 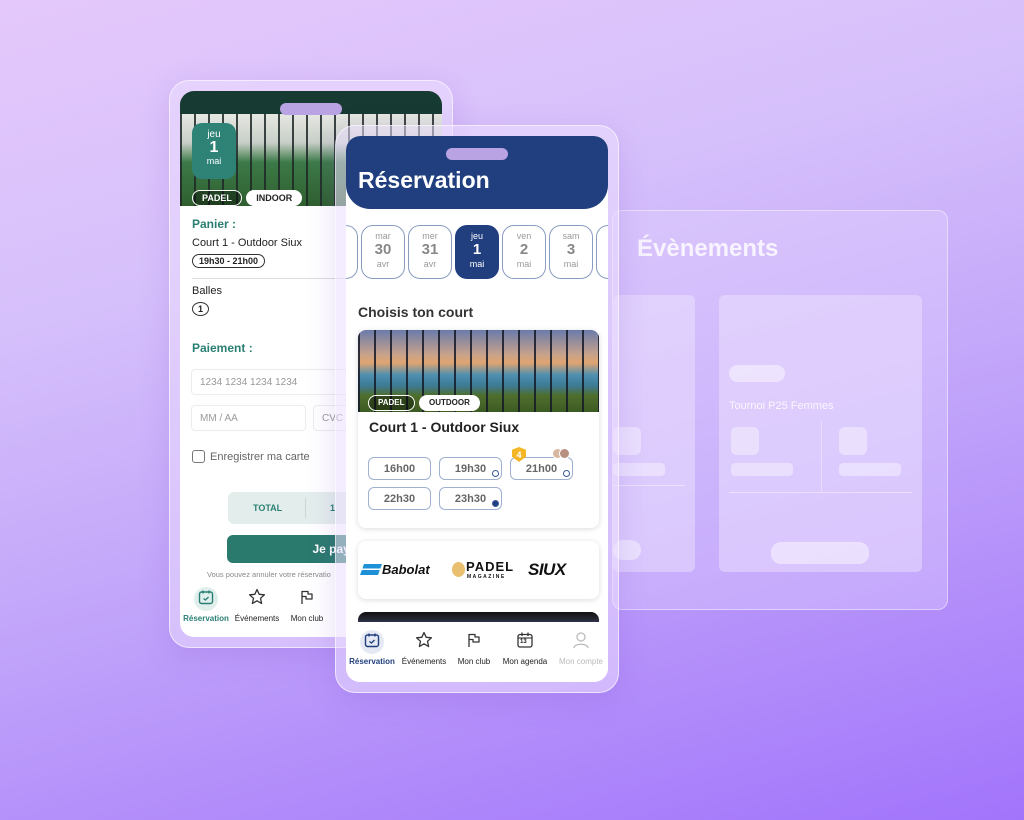 I want to click on date-pill: mer 31 avr, so click(x=430, y=252).